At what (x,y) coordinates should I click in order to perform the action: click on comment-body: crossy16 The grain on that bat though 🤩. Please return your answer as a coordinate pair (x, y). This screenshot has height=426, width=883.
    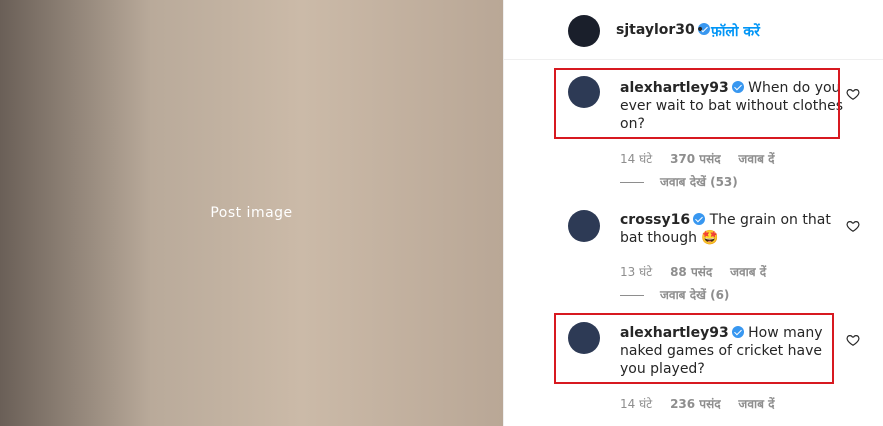
    Looking at the image, I should click on (735, 229).